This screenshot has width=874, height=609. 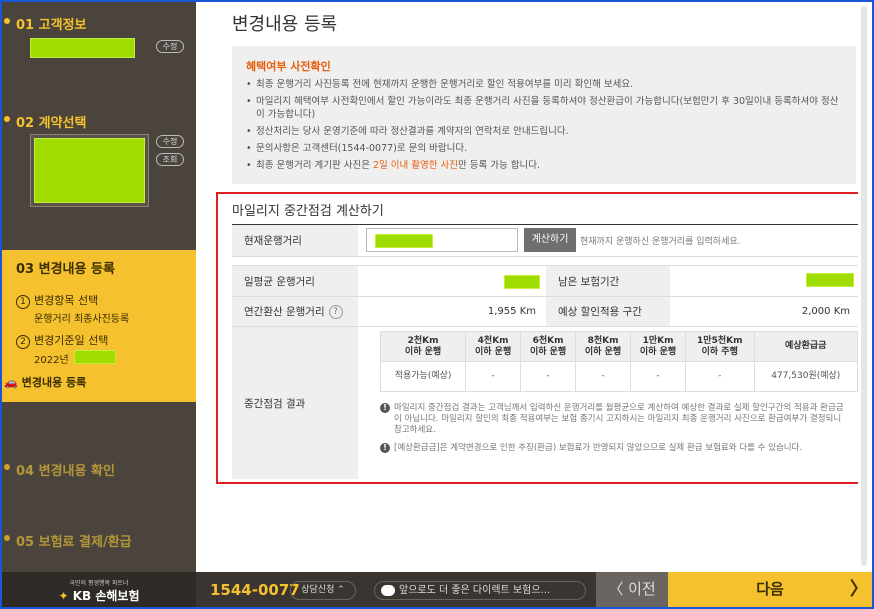 I want to click on result-cell: 477,530원(예상), so click(x=805, y=376).